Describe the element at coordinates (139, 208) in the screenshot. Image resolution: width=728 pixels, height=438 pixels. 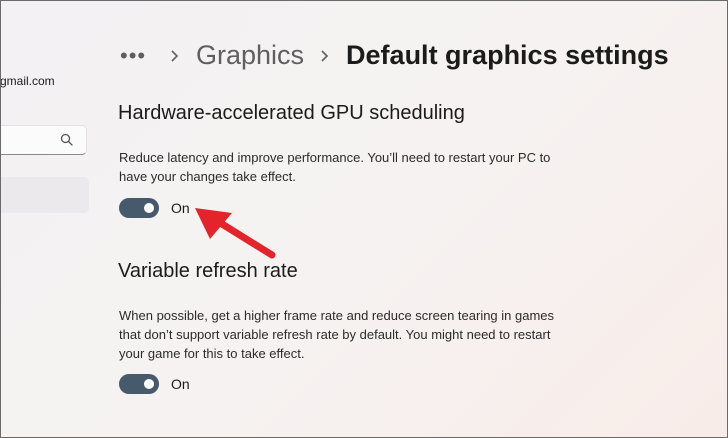
I see `gpu-scheduling-toggle` at that location.